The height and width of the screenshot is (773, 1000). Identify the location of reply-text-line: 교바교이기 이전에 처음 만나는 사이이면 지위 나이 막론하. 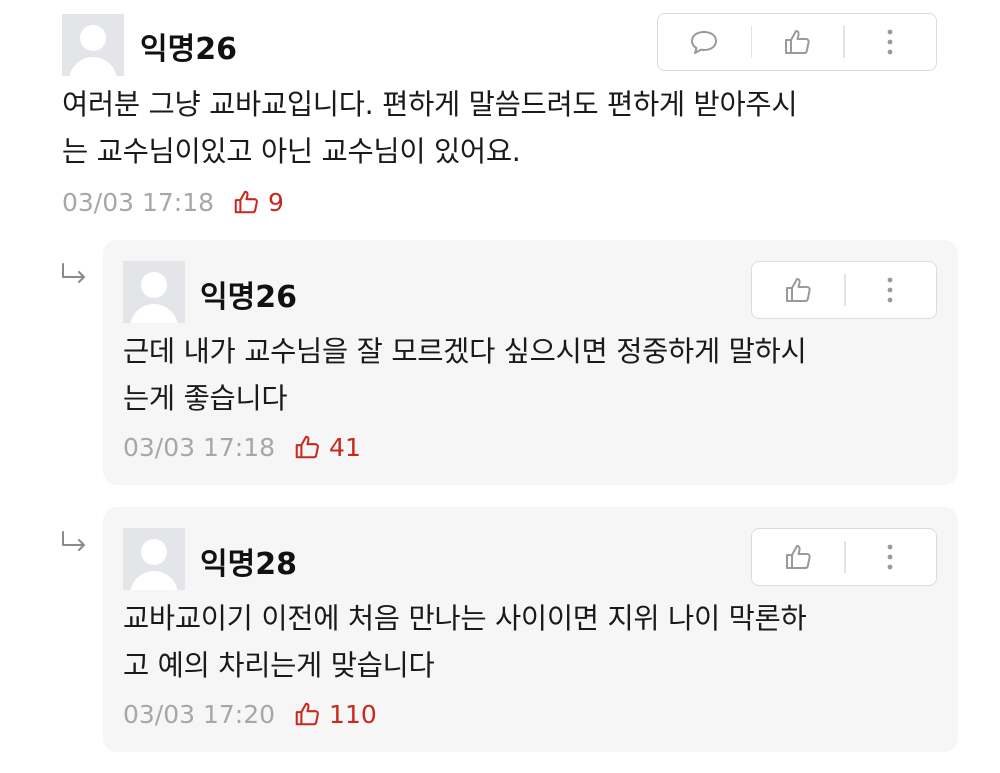
(465, 618).